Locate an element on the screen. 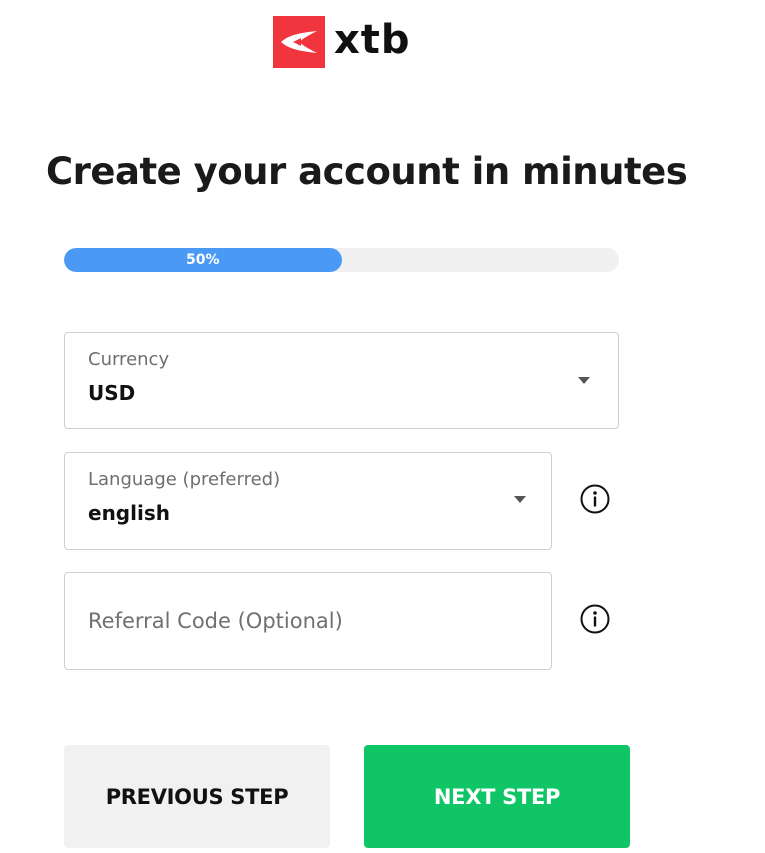 The image size is (765, 853). currency-select: Currency USD is located at coordinates (341, 380).